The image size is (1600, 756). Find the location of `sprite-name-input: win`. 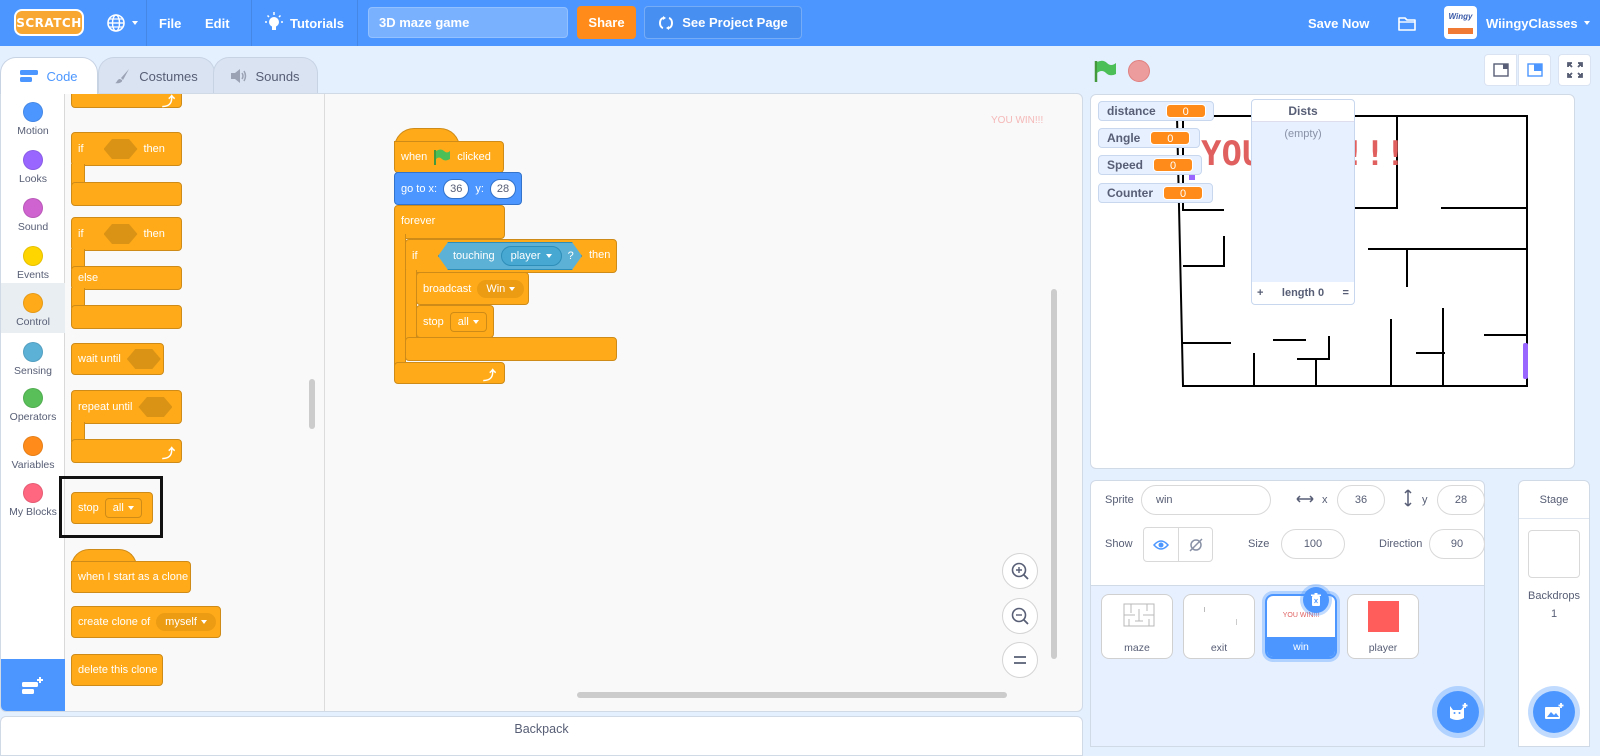

sprite-name-input: win is located at coordinates (1206, 500).